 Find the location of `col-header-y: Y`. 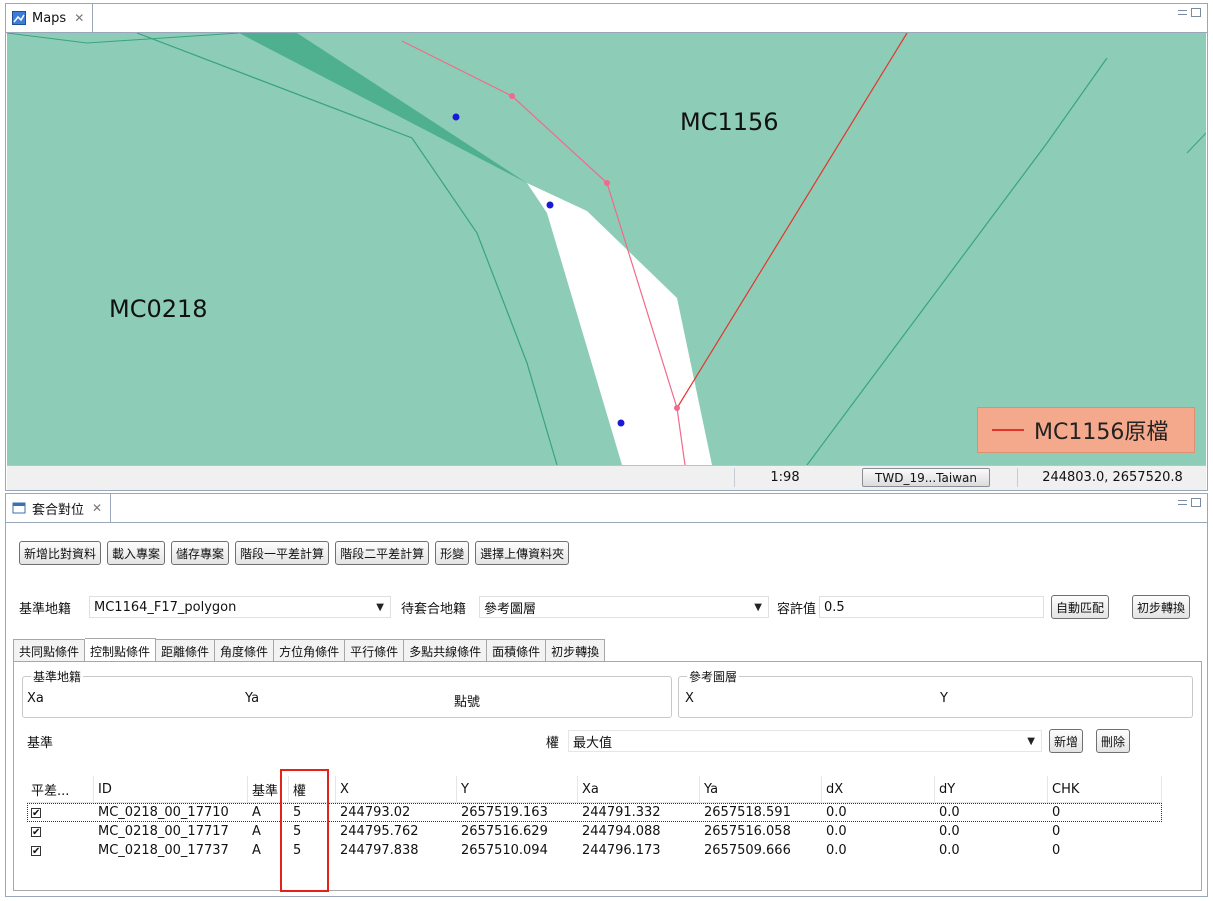

col-header-y: Y is located at coordinates (517, 789).